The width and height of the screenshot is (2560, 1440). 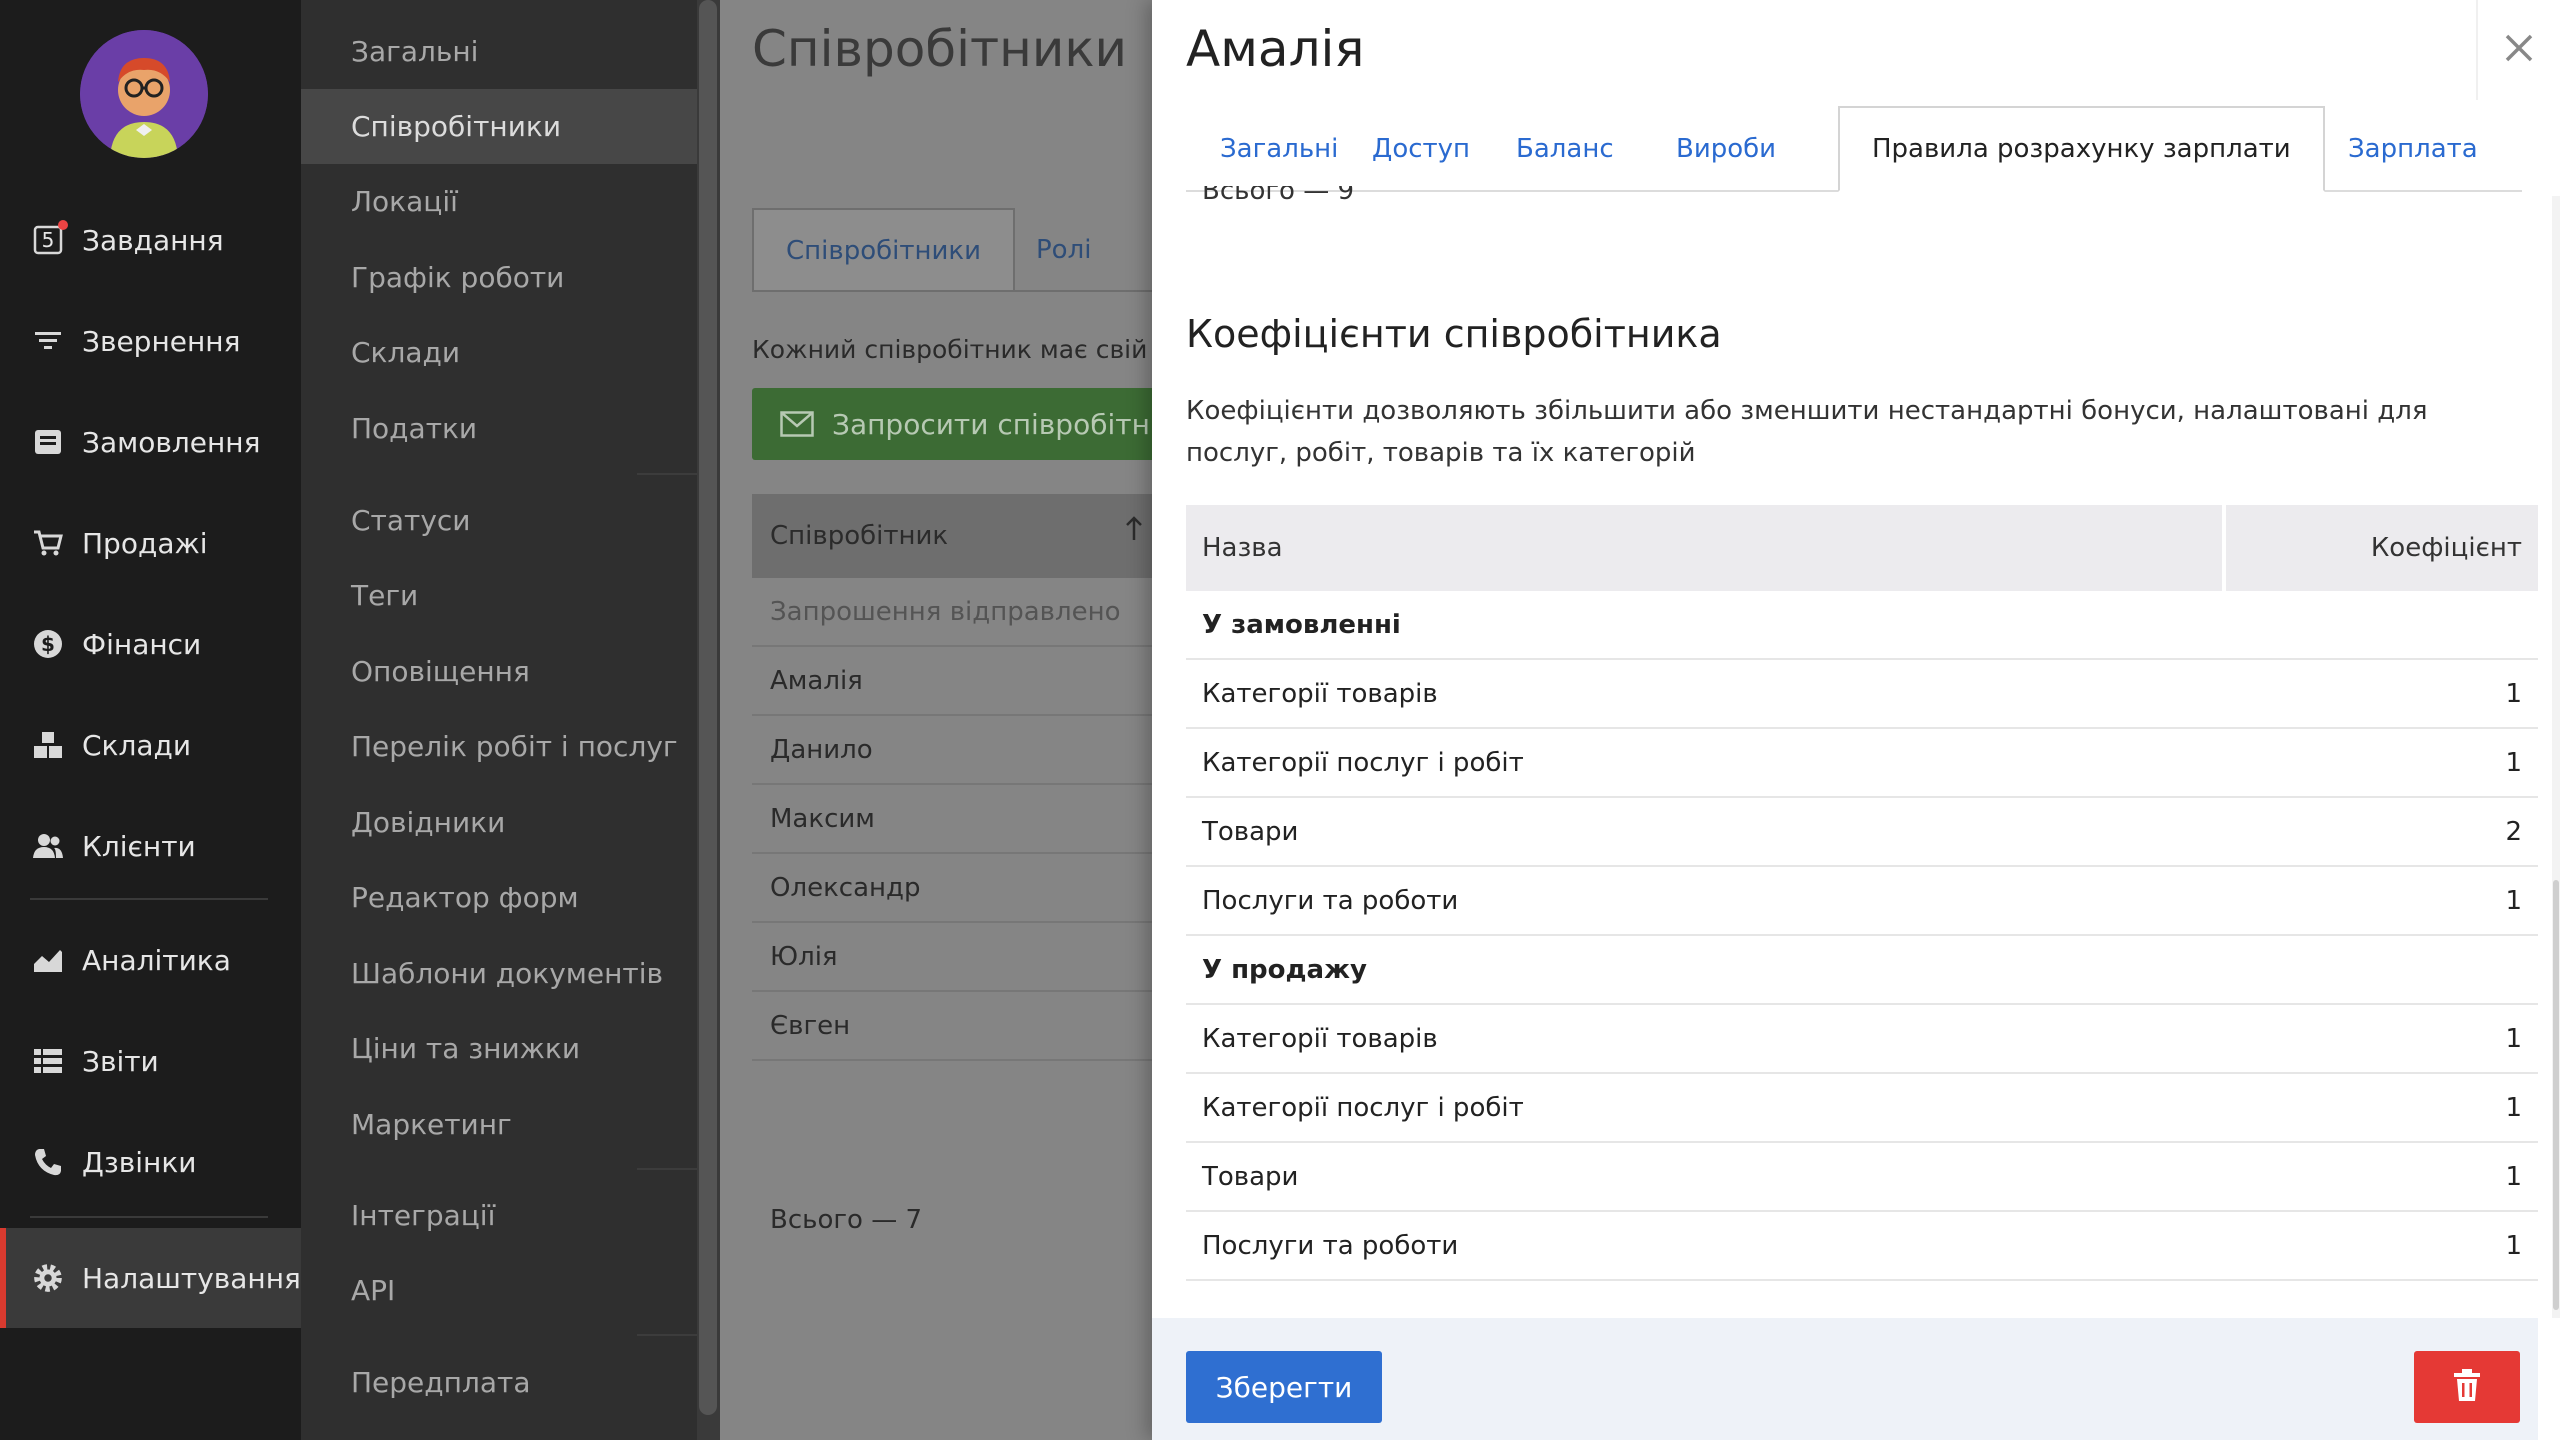 I want to click on save-button: Зберегти, so click(x=1284, y=1387).